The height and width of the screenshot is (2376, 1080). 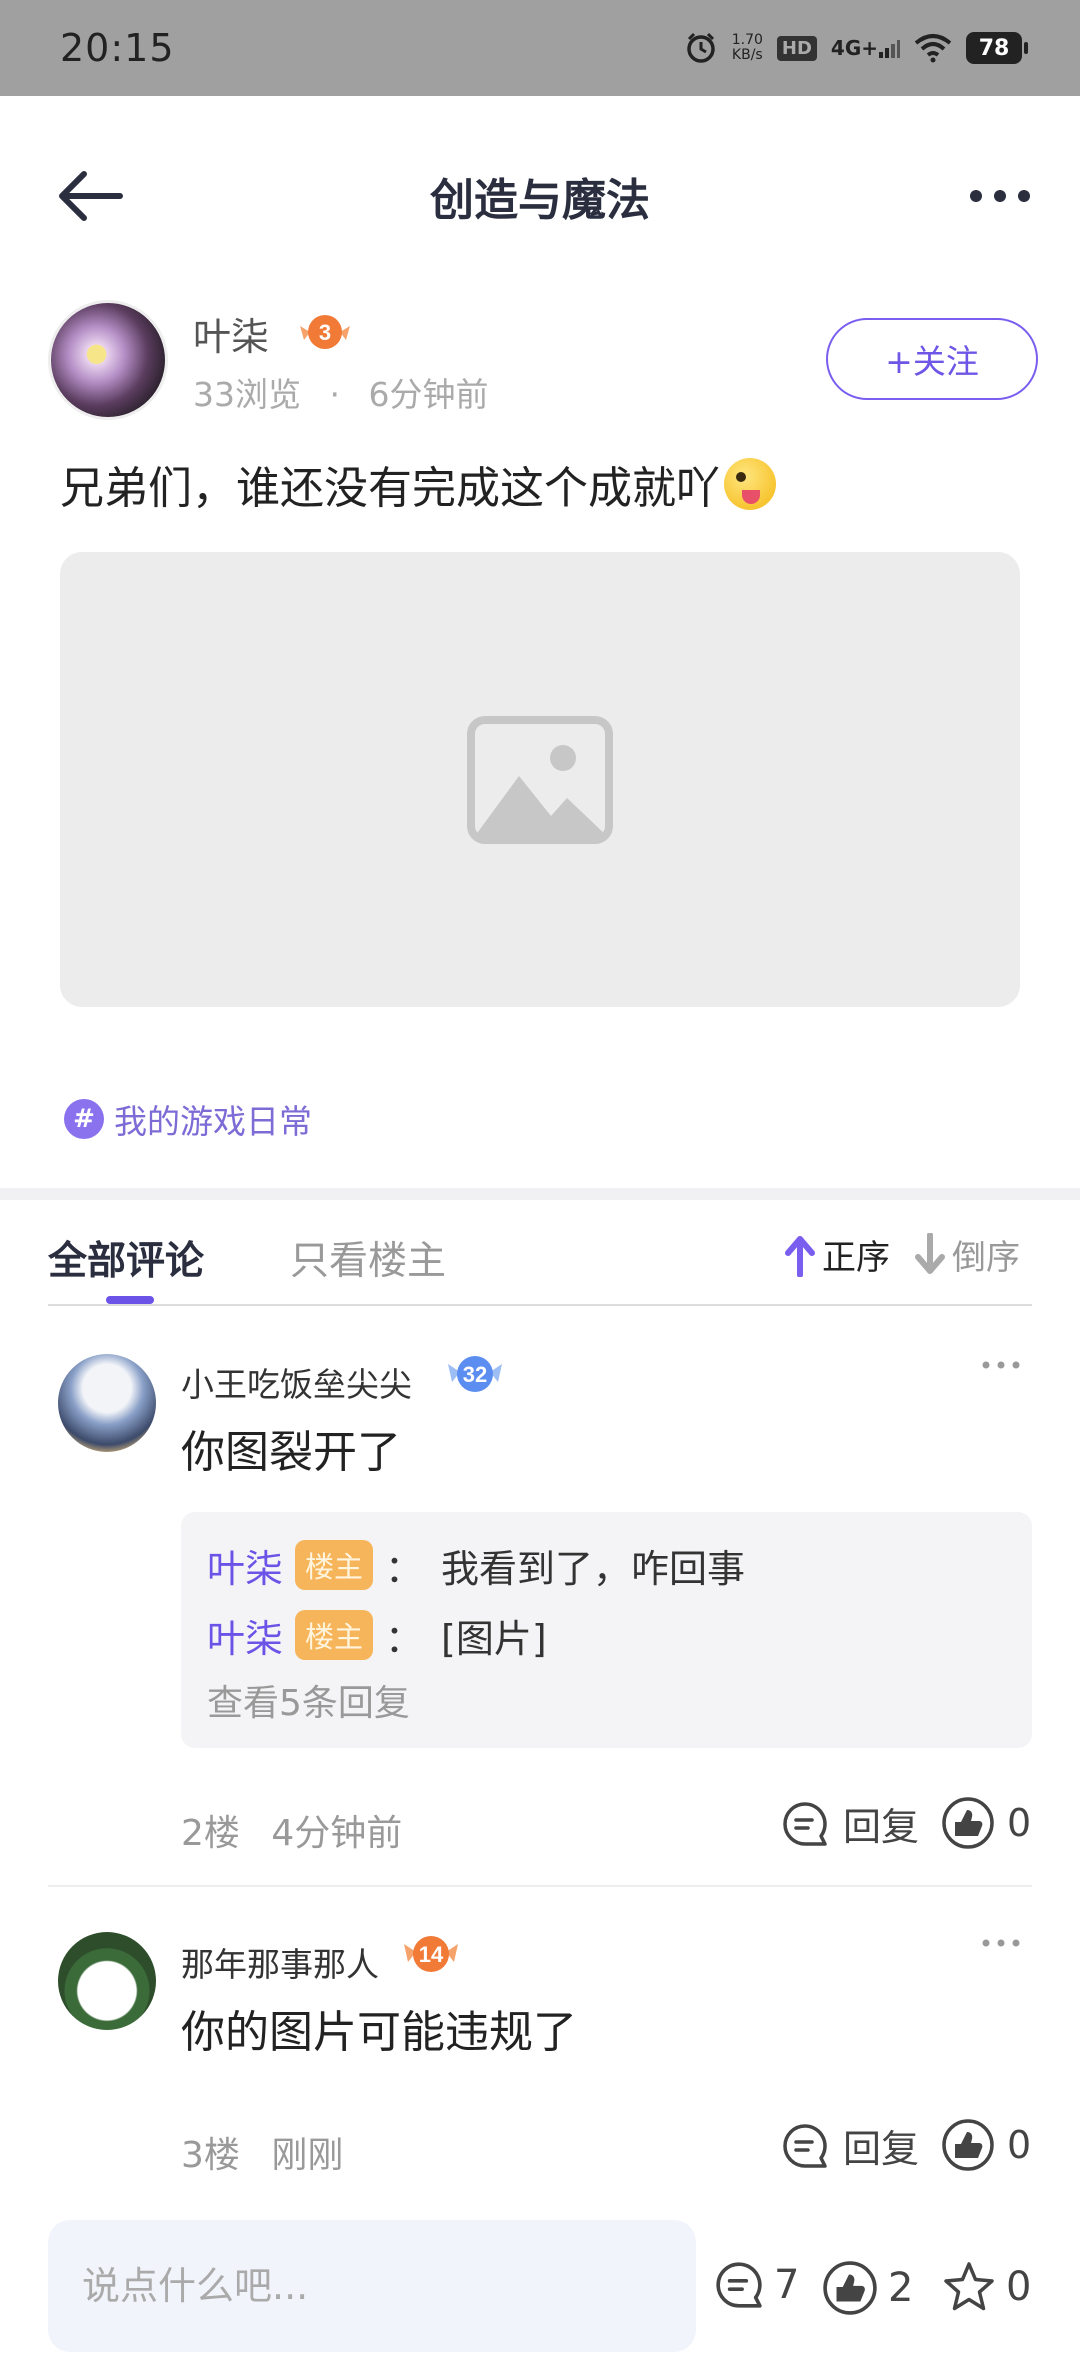 What do you see at coordinates (967, 1254) in the screenshot?
I see `sort-desc-button: 倒序` at bounding box center [967, 1254].